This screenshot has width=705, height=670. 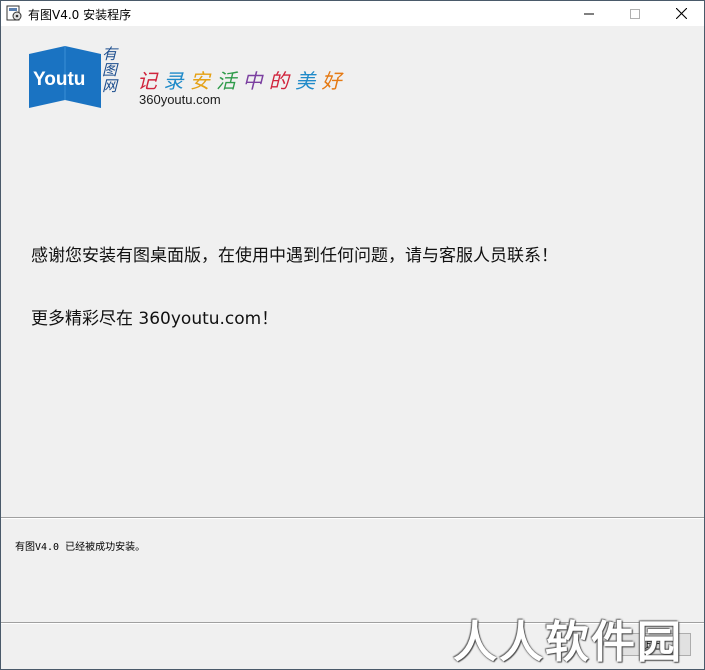 I want to click on slogan-char: 中, so click(x=252, y=81).